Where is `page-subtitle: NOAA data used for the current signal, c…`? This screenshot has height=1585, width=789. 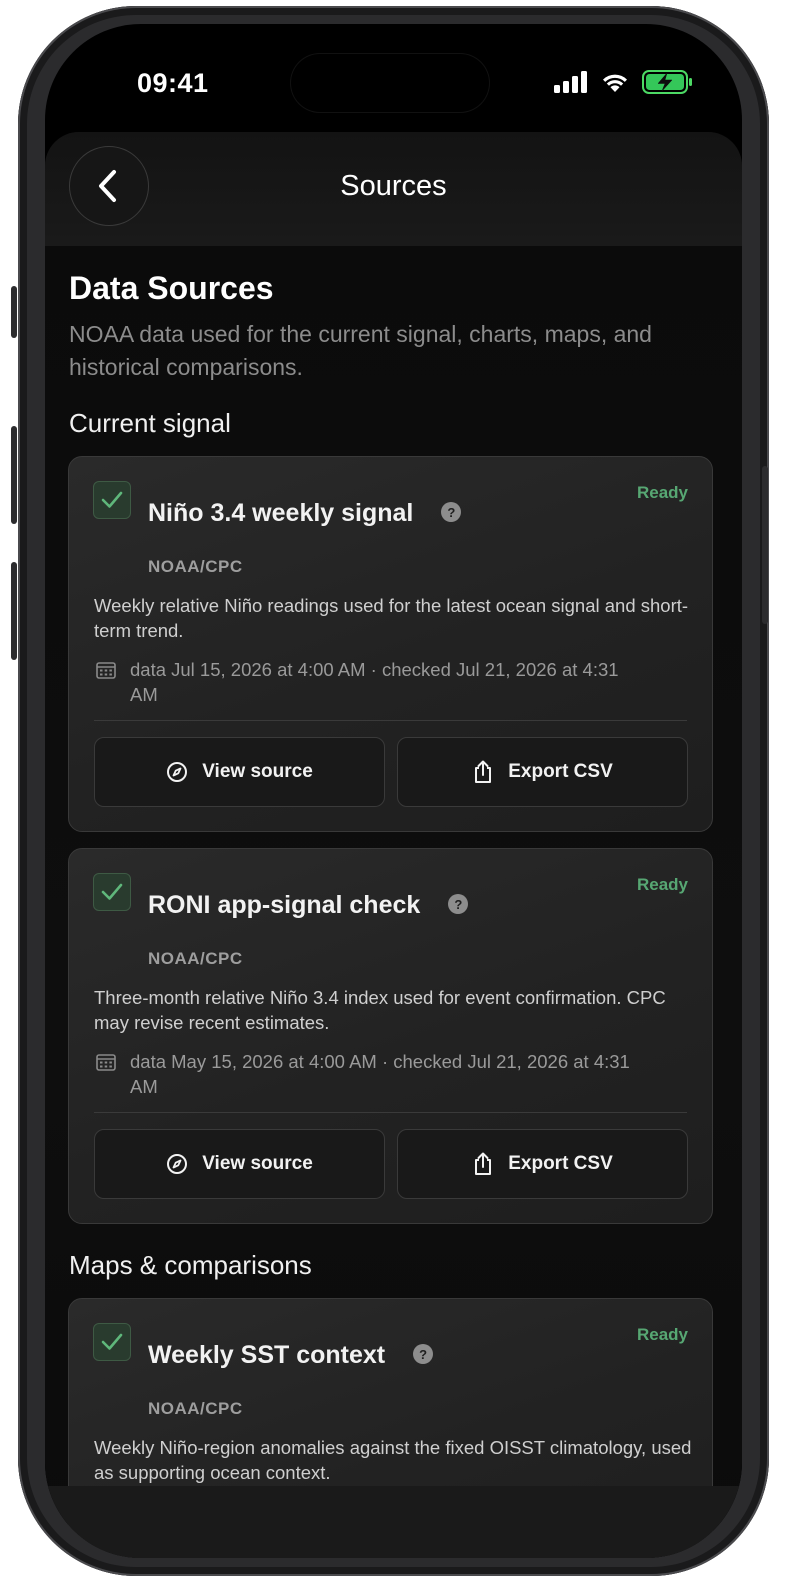 page-subtitle: NOAA data used for the current signal, c… is located at coordinates (360, 350).